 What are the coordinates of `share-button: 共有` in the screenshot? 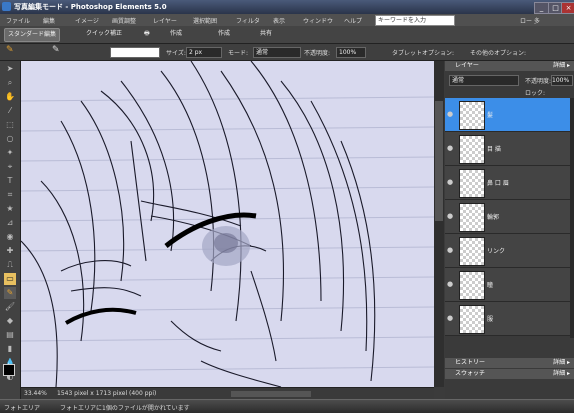 It's located at (266, 34).